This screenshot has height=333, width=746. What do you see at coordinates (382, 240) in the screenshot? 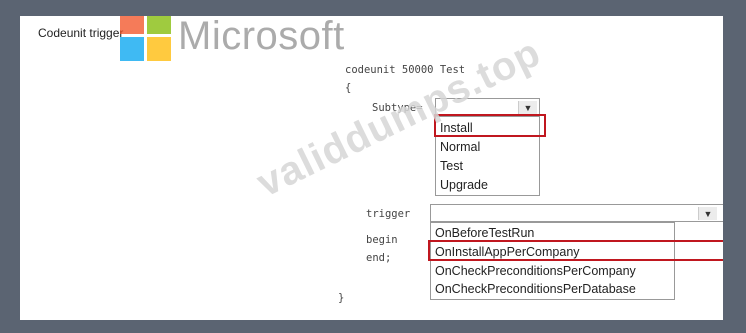
I see `code-begin: begin` at bounding box center [382, 240].